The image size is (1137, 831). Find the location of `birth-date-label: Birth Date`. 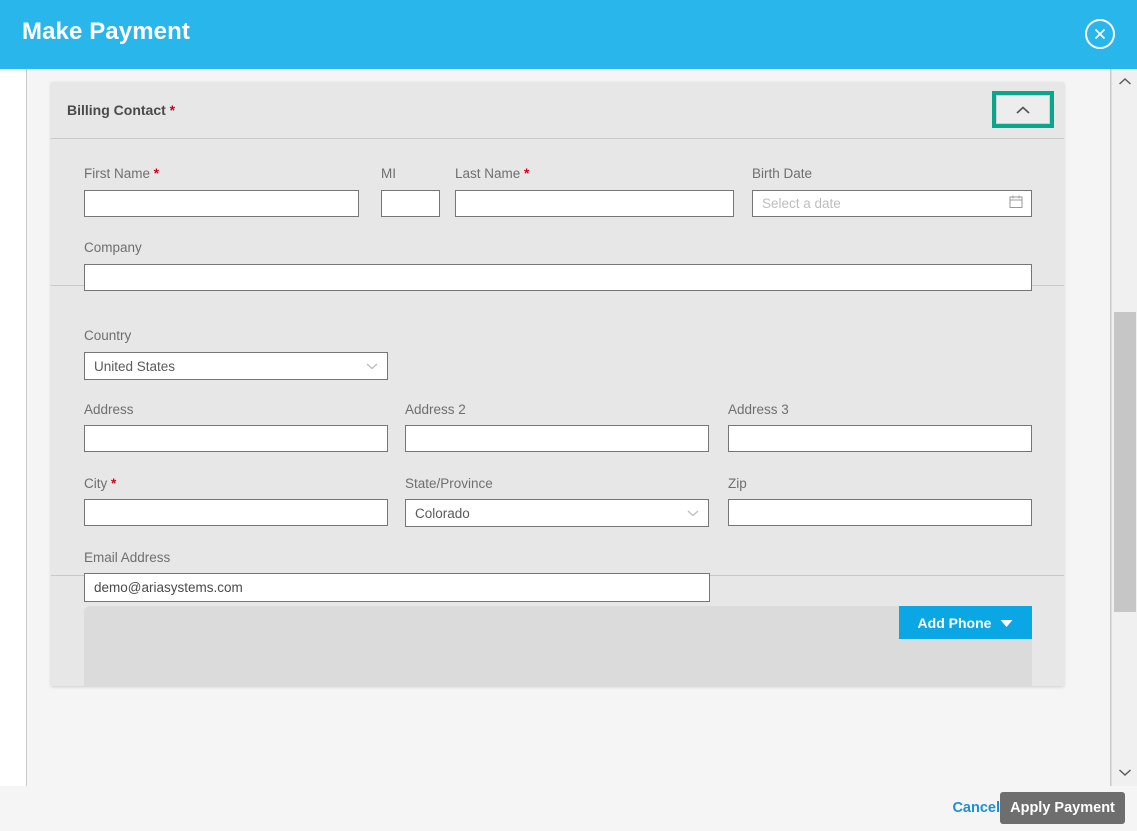

birth-date-label: Birth Date is located at coordinates (782, 173).